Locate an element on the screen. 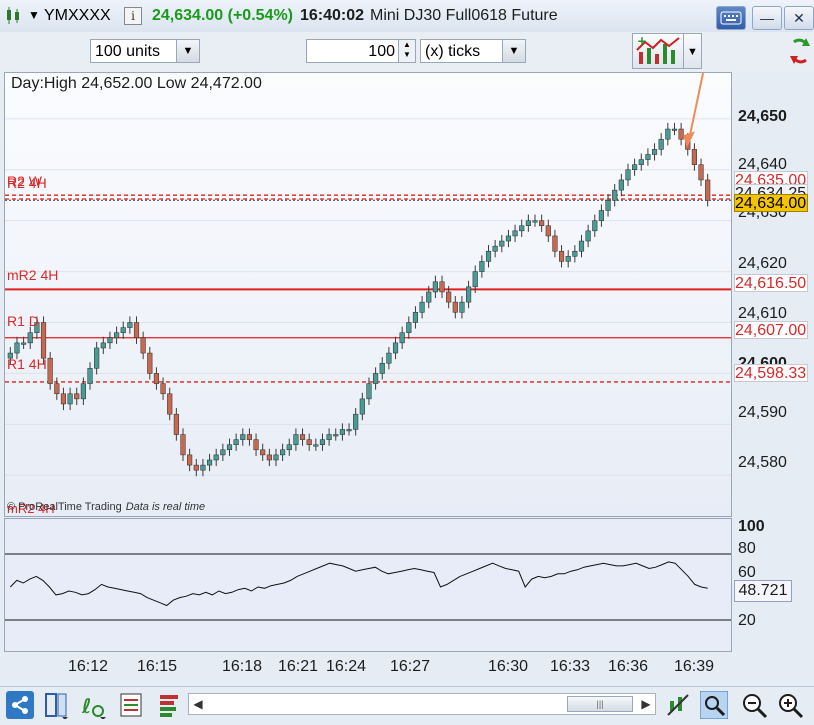 The width and height of the screenshot is (814, 725). scroll-right-icon: ▶ is located at coordinates (646, 704).